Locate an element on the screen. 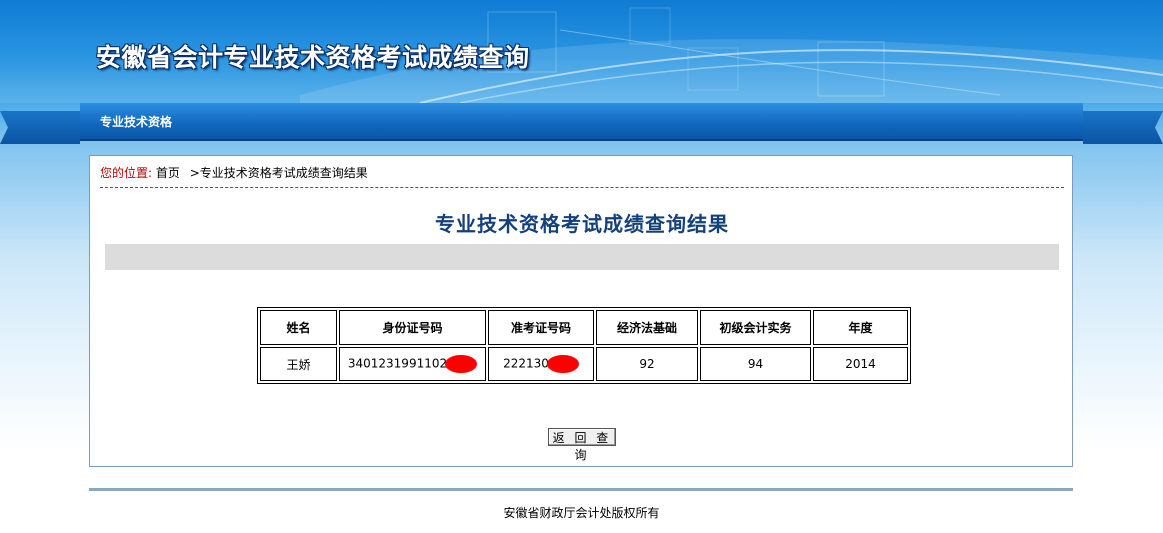 This screenshot has height=533, width=1163. column-header-id-number: 身份证号码 is located at coordinates (412, 327).